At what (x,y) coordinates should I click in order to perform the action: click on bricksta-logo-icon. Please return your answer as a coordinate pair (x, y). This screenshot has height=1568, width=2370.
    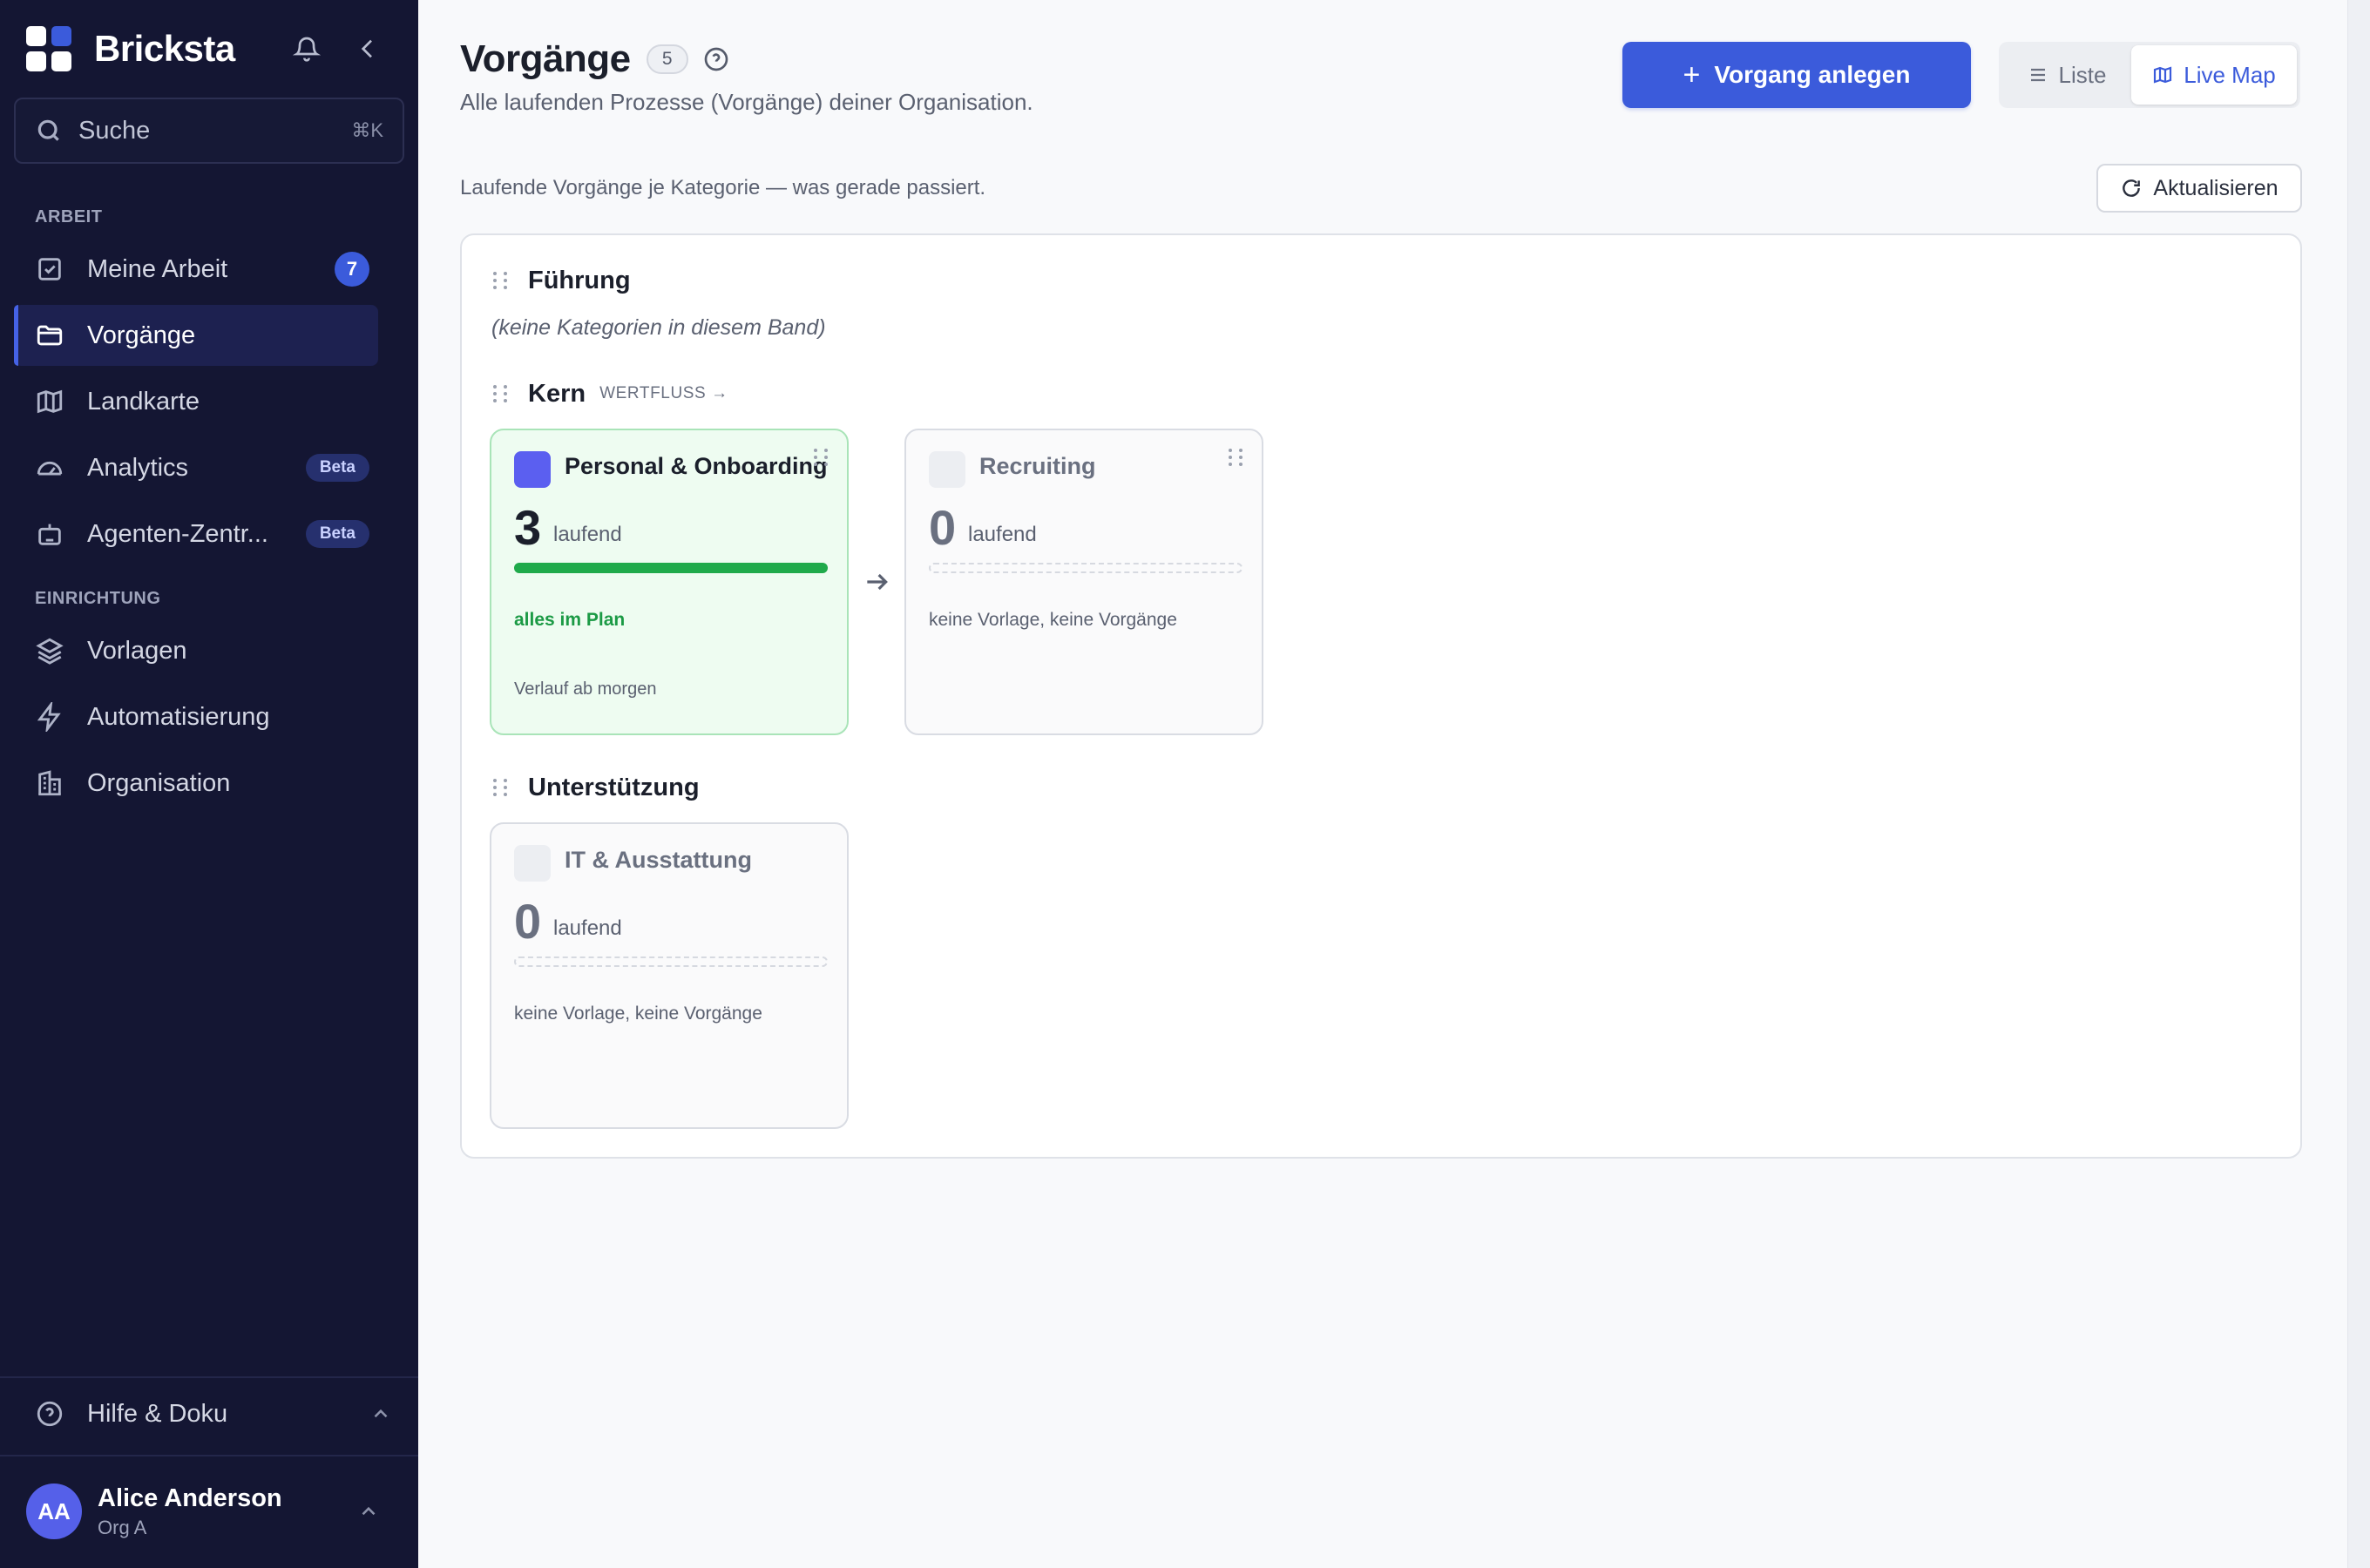
    Looking at the image, I should click on (48, 48).